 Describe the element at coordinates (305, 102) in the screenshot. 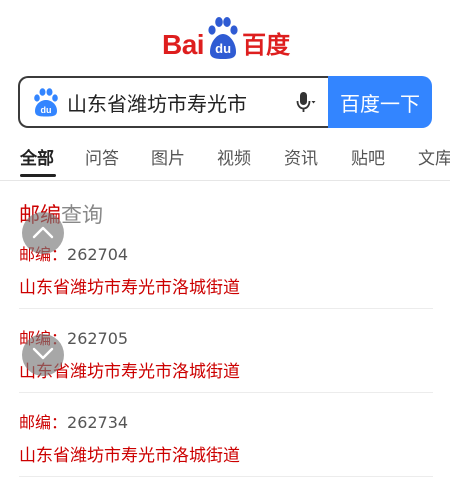

I see `microphone-icon` at that location.